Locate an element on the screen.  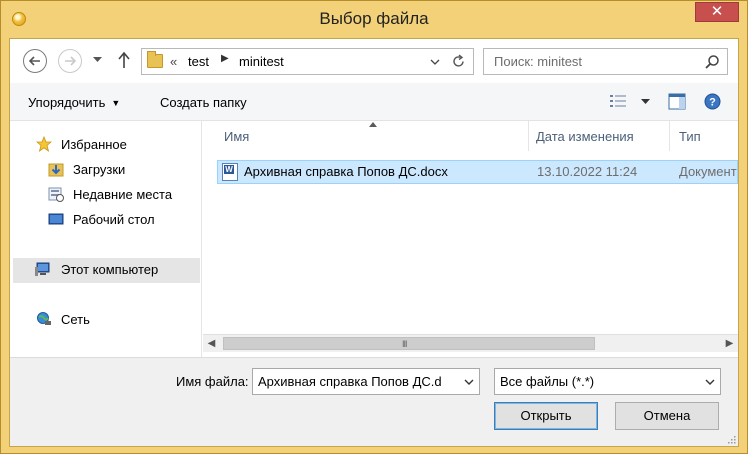
breadcrumb-segment-test: test is located at coordinates (198, 61).